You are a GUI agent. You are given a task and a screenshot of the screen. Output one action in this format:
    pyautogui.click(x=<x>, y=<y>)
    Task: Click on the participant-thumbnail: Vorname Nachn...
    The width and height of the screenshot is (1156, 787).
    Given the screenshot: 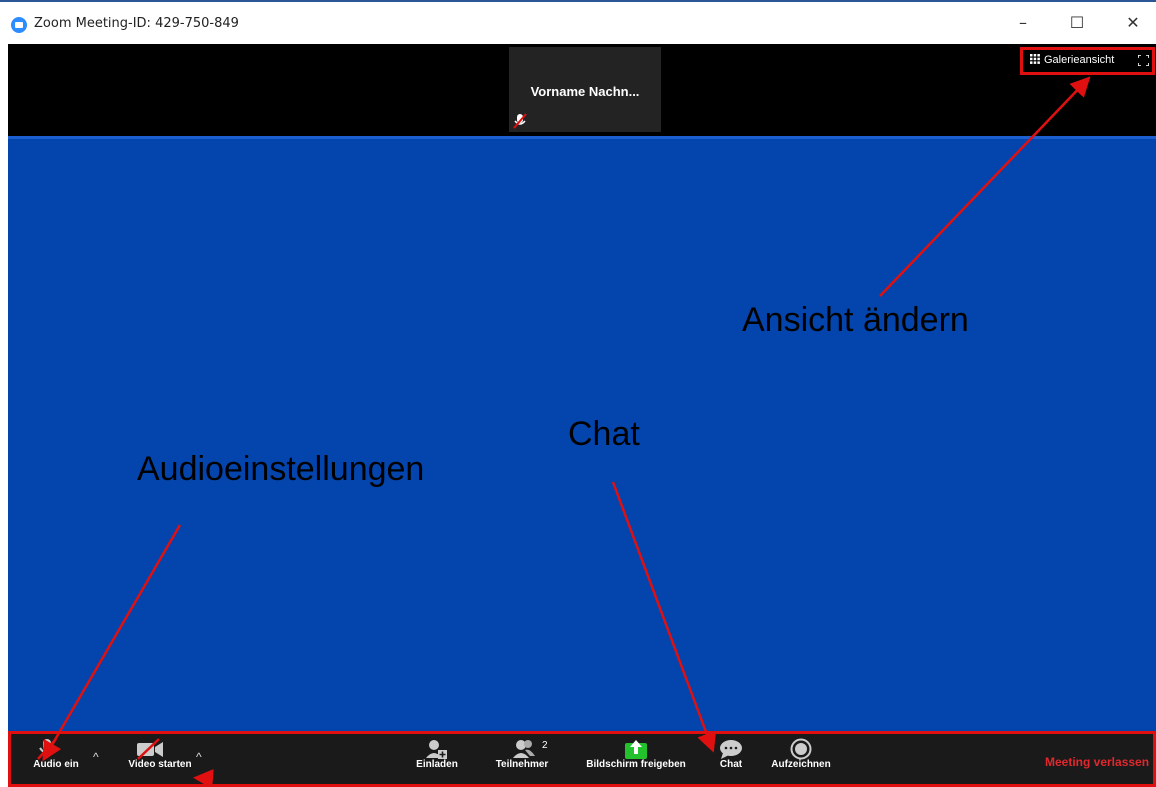 What is the action you would take?
    pyautogui.click(x=585, y=89)
    